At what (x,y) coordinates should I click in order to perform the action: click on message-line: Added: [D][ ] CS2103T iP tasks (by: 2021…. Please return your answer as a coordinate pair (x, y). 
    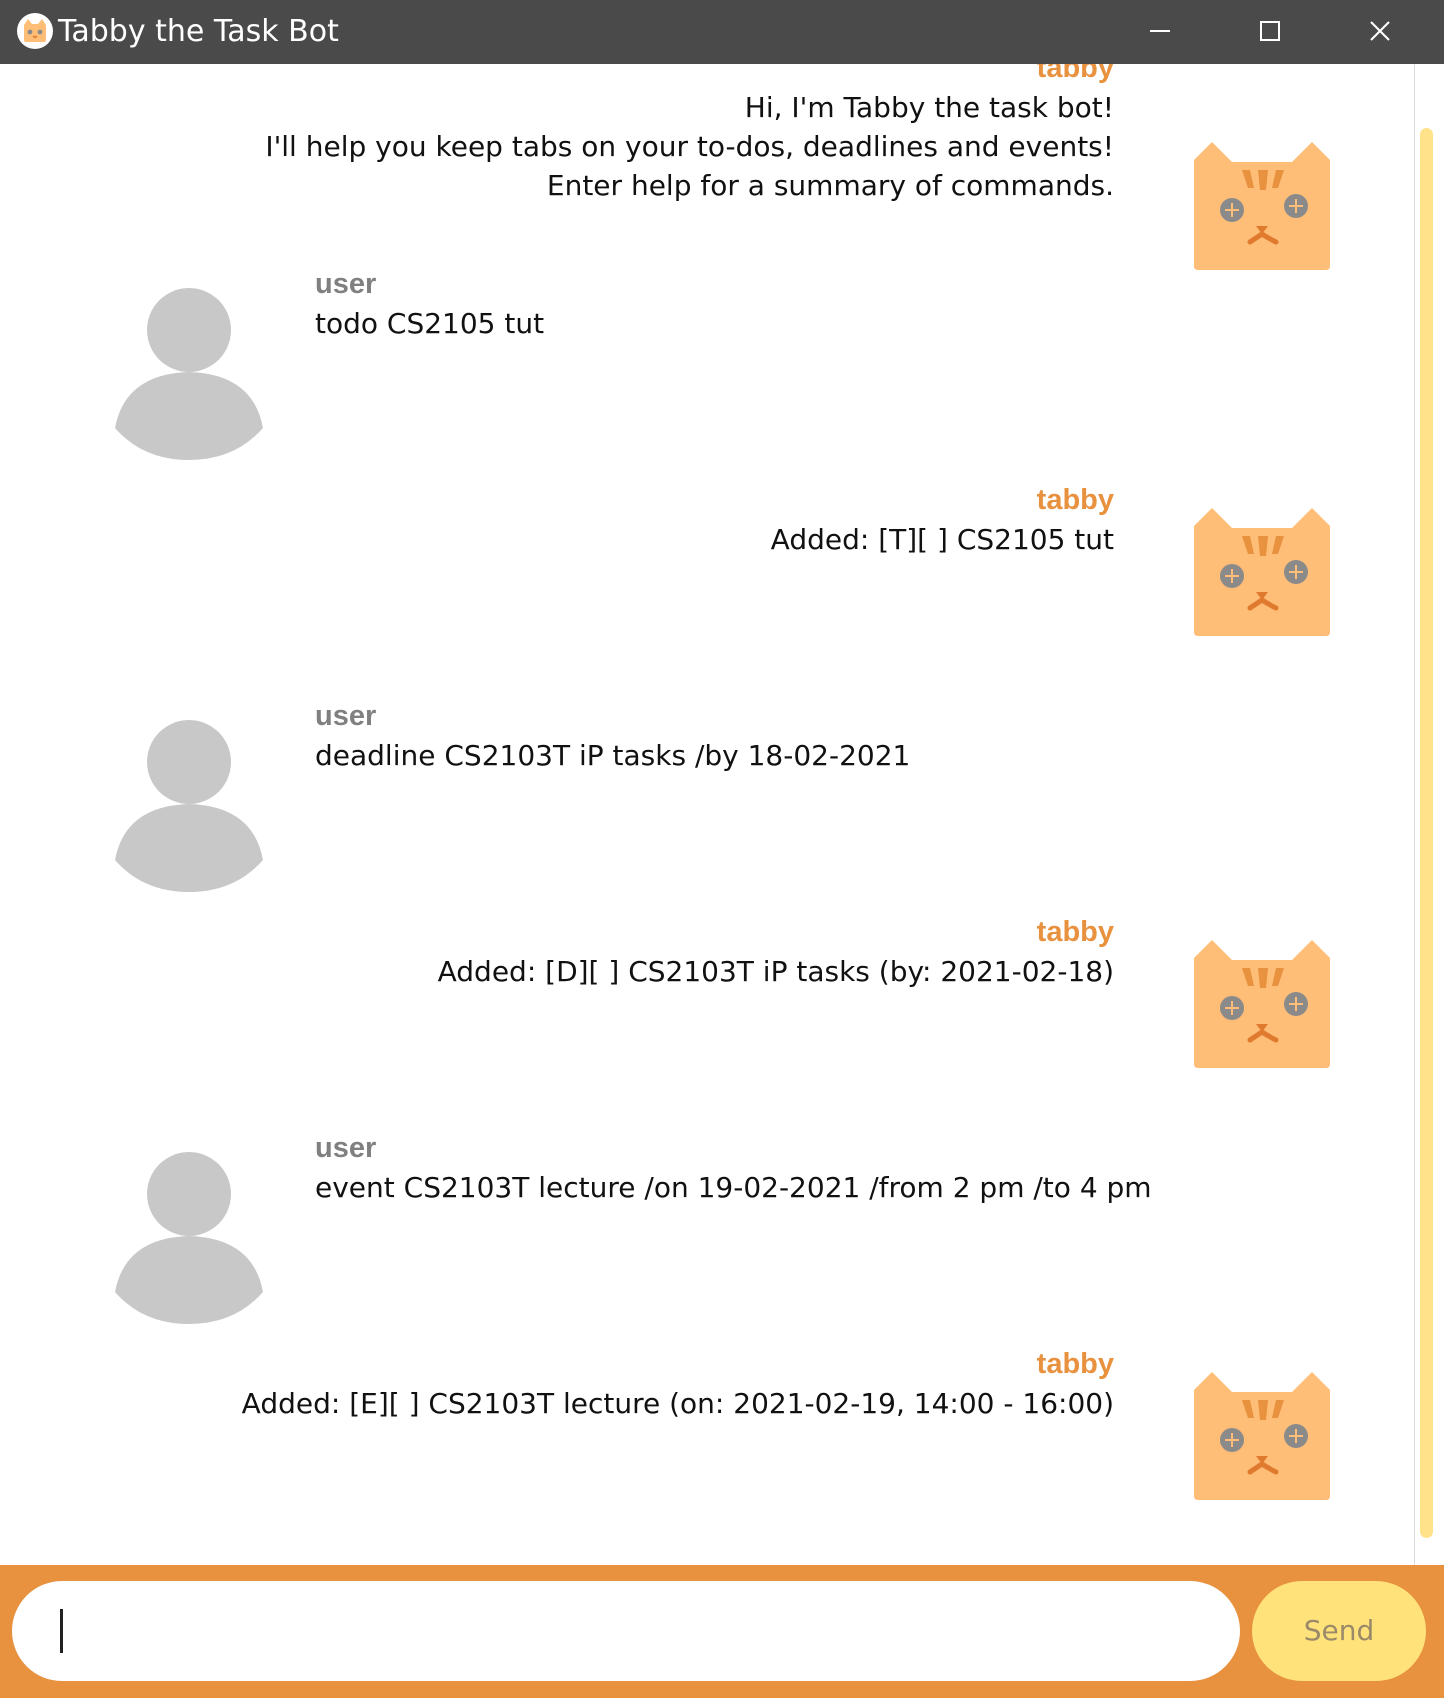
    Looking at the image, I should click on (775, 971).